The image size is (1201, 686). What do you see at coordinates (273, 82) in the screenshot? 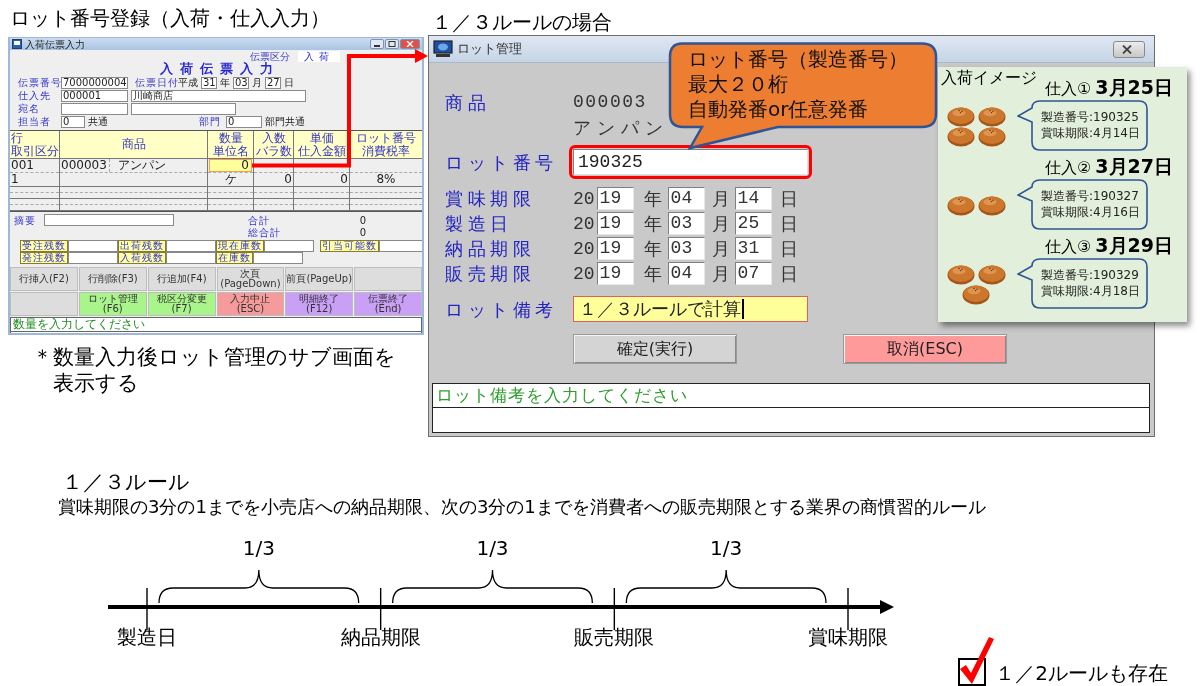
I see `input-field: 27` at bounding box center [273, 82].